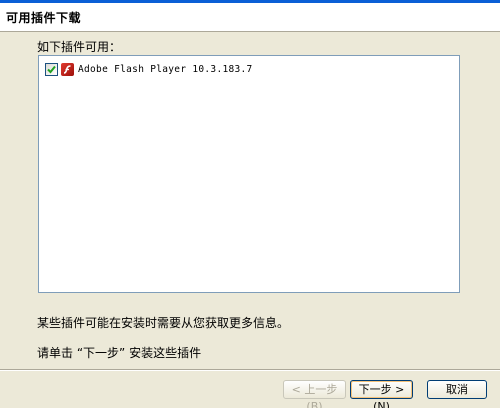  What do you see at coordinates (44, 18) in the screenshot?
I see `page-title: 可用插件下载` at bounding box center [44, 18].